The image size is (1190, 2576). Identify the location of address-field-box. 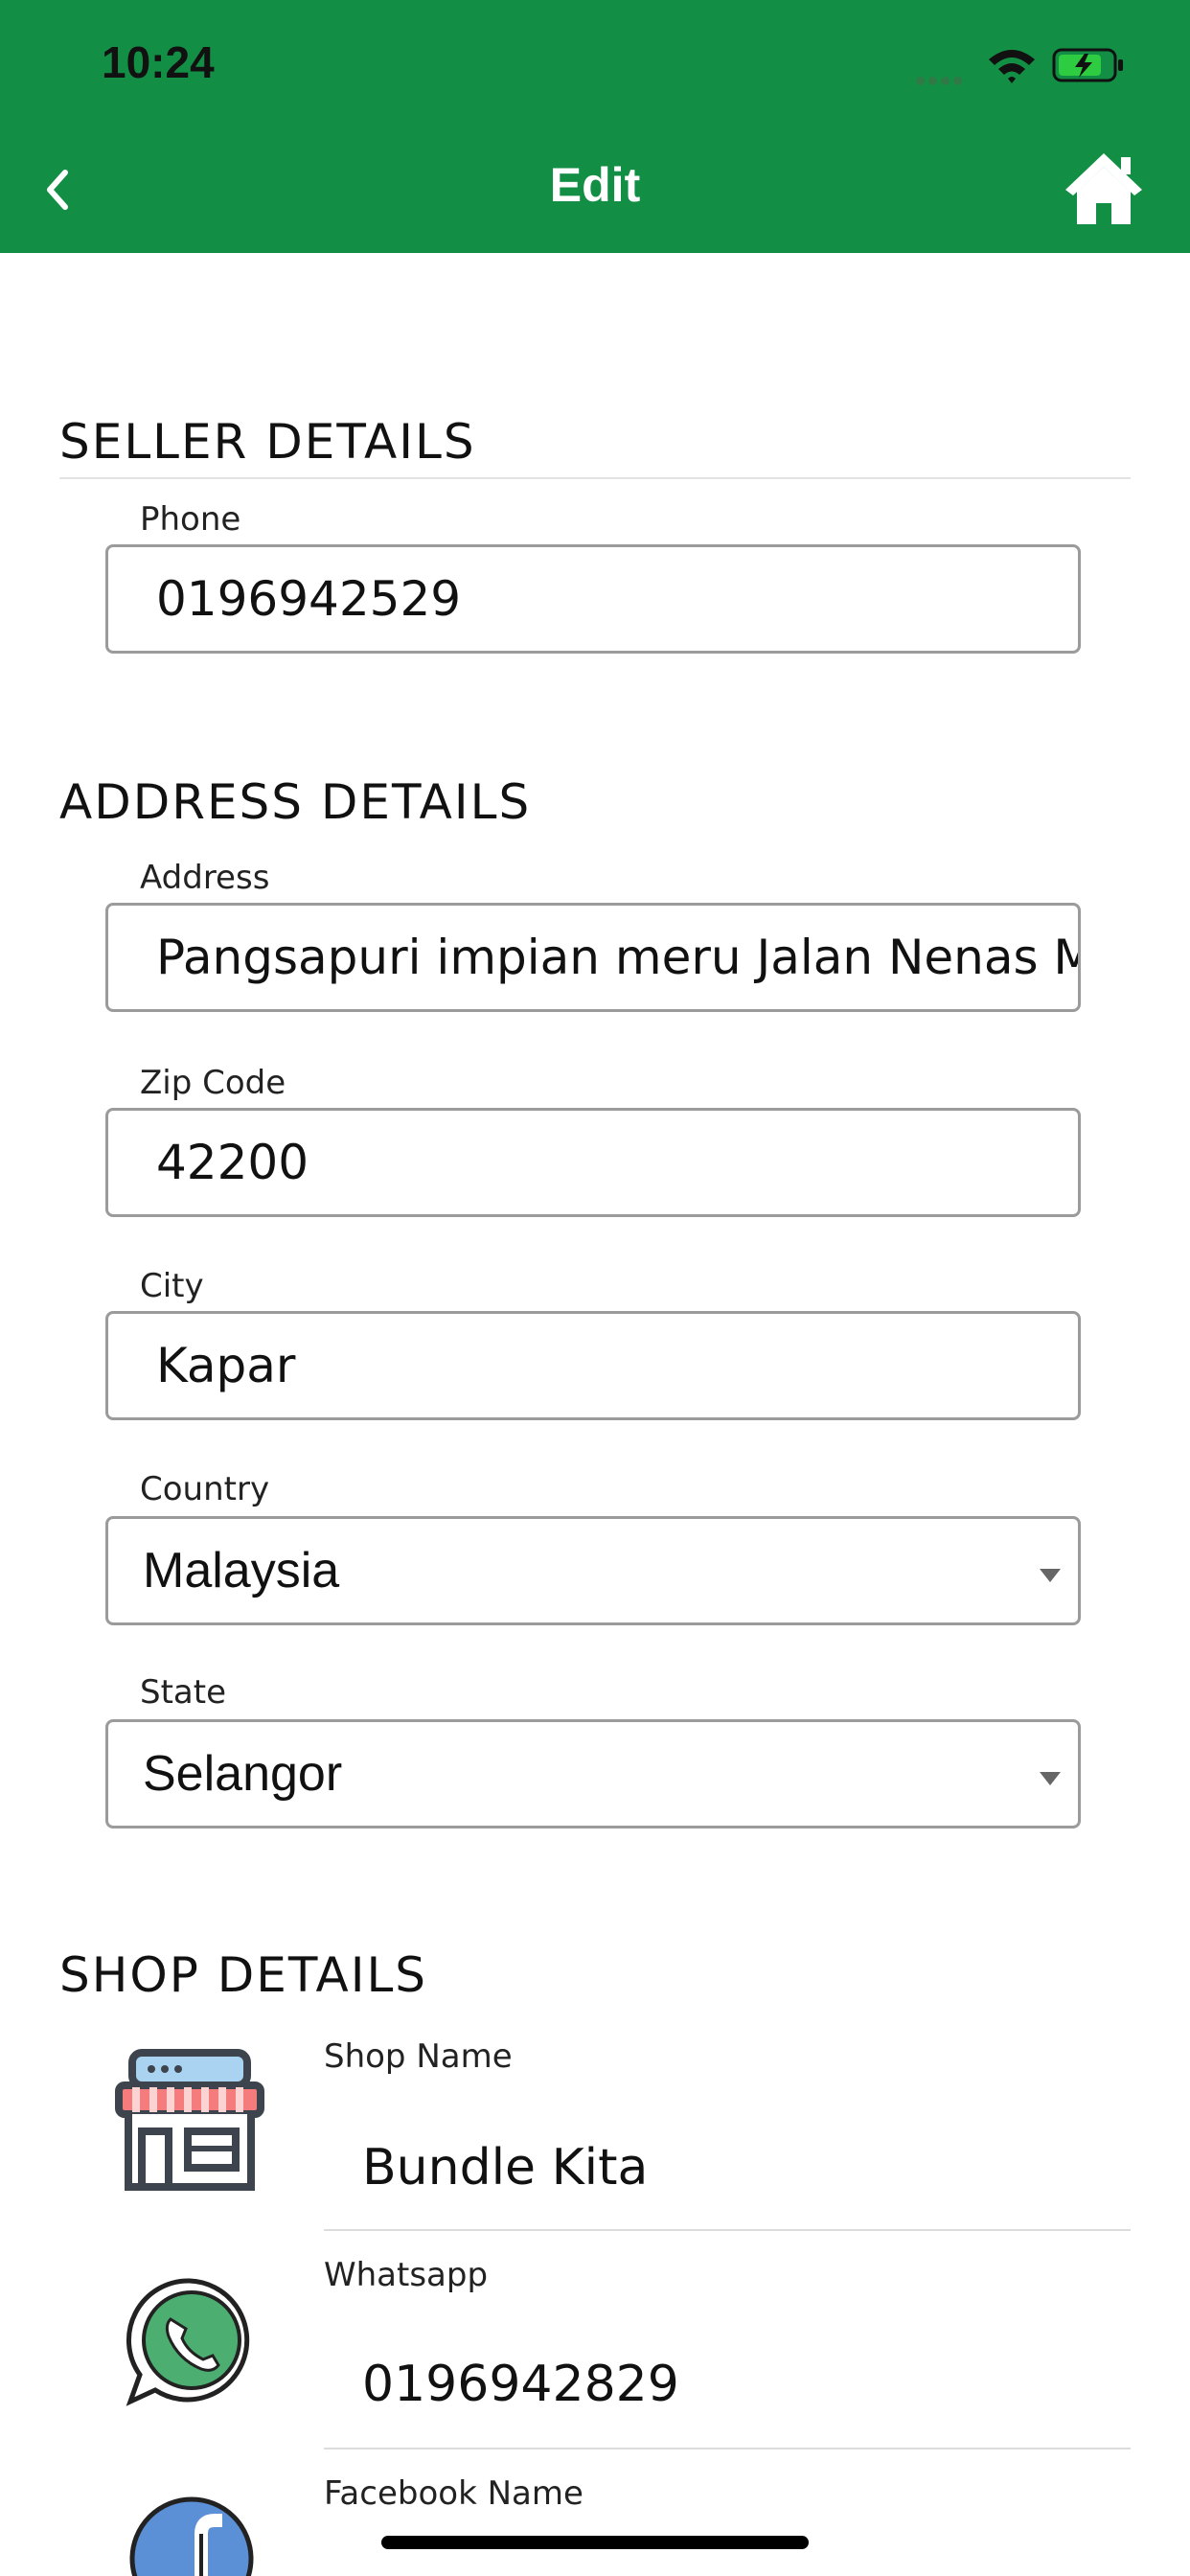
(593, 957).